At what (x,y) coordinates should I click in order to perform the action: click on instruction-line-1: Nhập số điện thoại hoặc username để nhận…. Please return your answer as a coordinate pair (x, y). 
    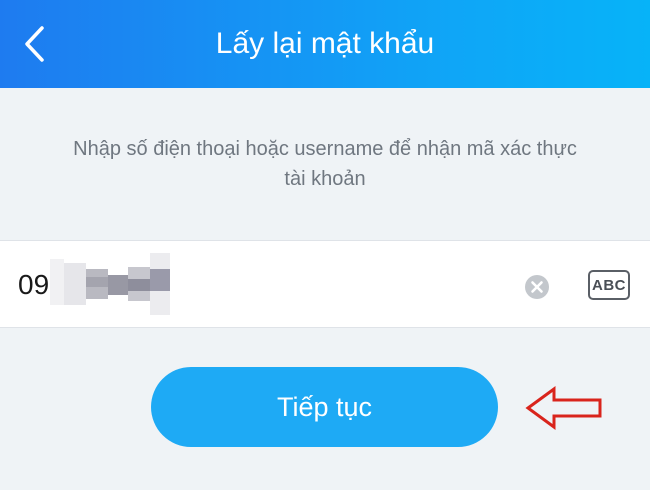
    Looking at the image, I should click on (325, 149).